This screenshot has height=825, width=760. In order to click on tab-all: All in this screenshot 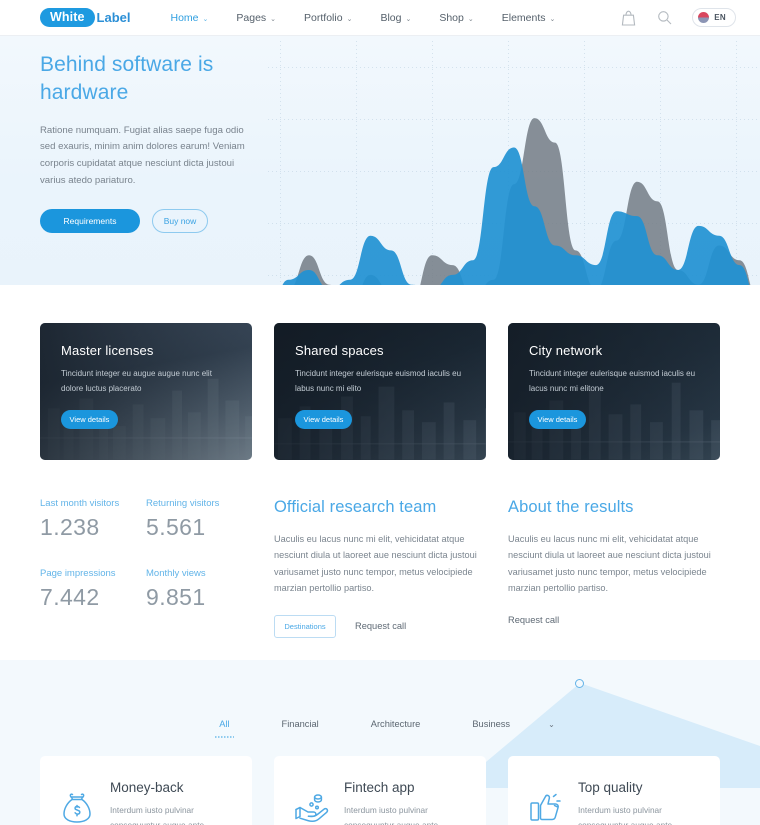, I will do `click(224, 728)`.